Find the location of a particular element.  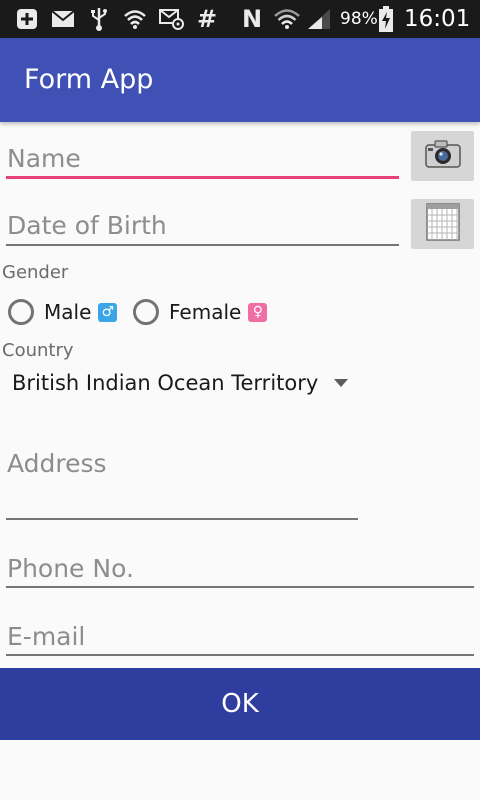

dob-field is located at coordinates (202, 225).